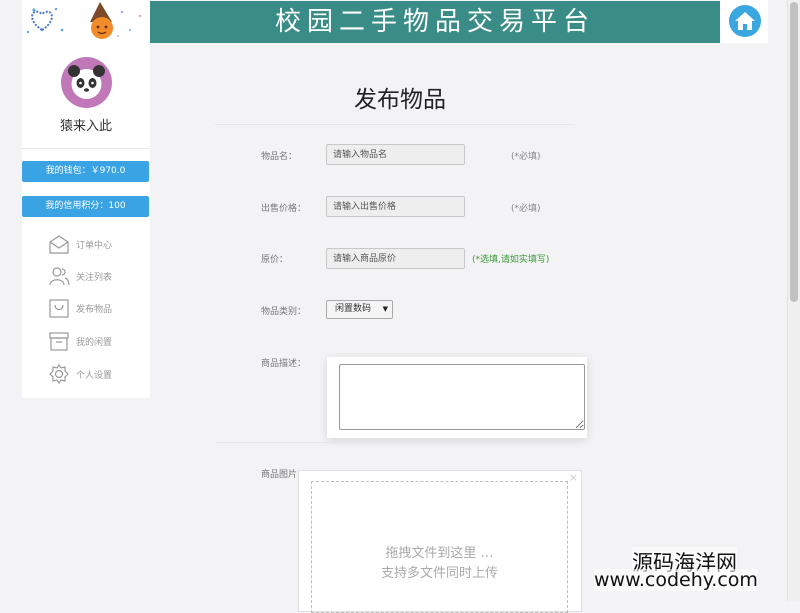 Image resolution: width=800 pixels, height=613 pixels. What do you see at coordinates (59, 374) in the screenshot?
I see `gear-icon` at bounding box center [59, 374].